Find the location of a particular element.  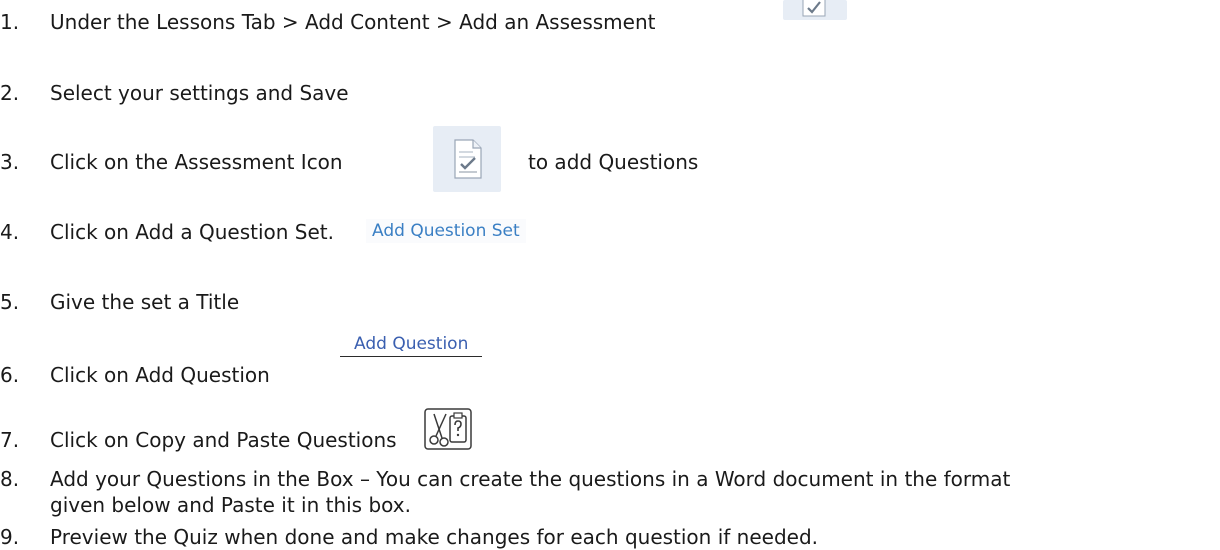

step-5: 5. Give the set a Title is located at coordinates (119, 302).